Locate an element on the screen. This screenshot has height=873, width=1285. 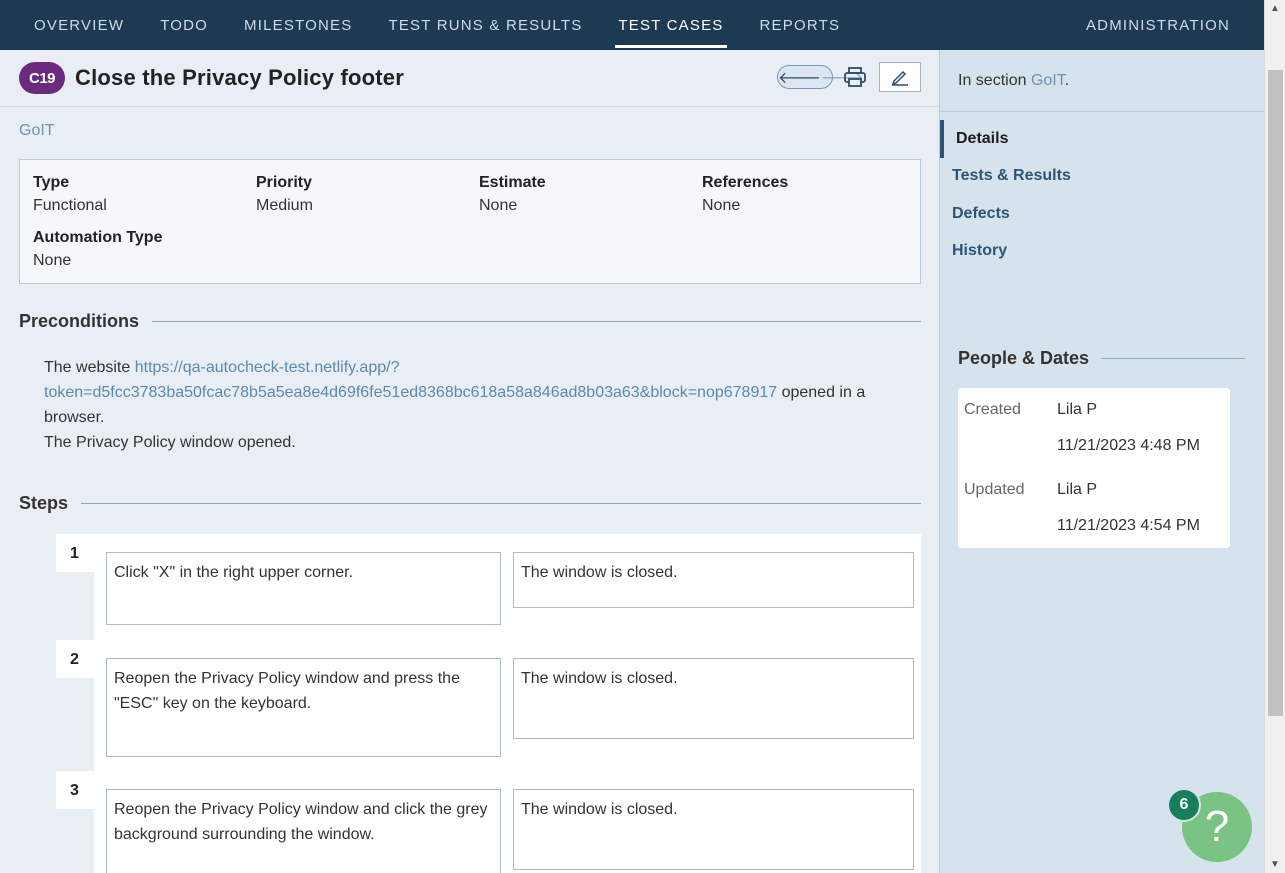
steps-heading: Steps is located at coordinates (470, 503).